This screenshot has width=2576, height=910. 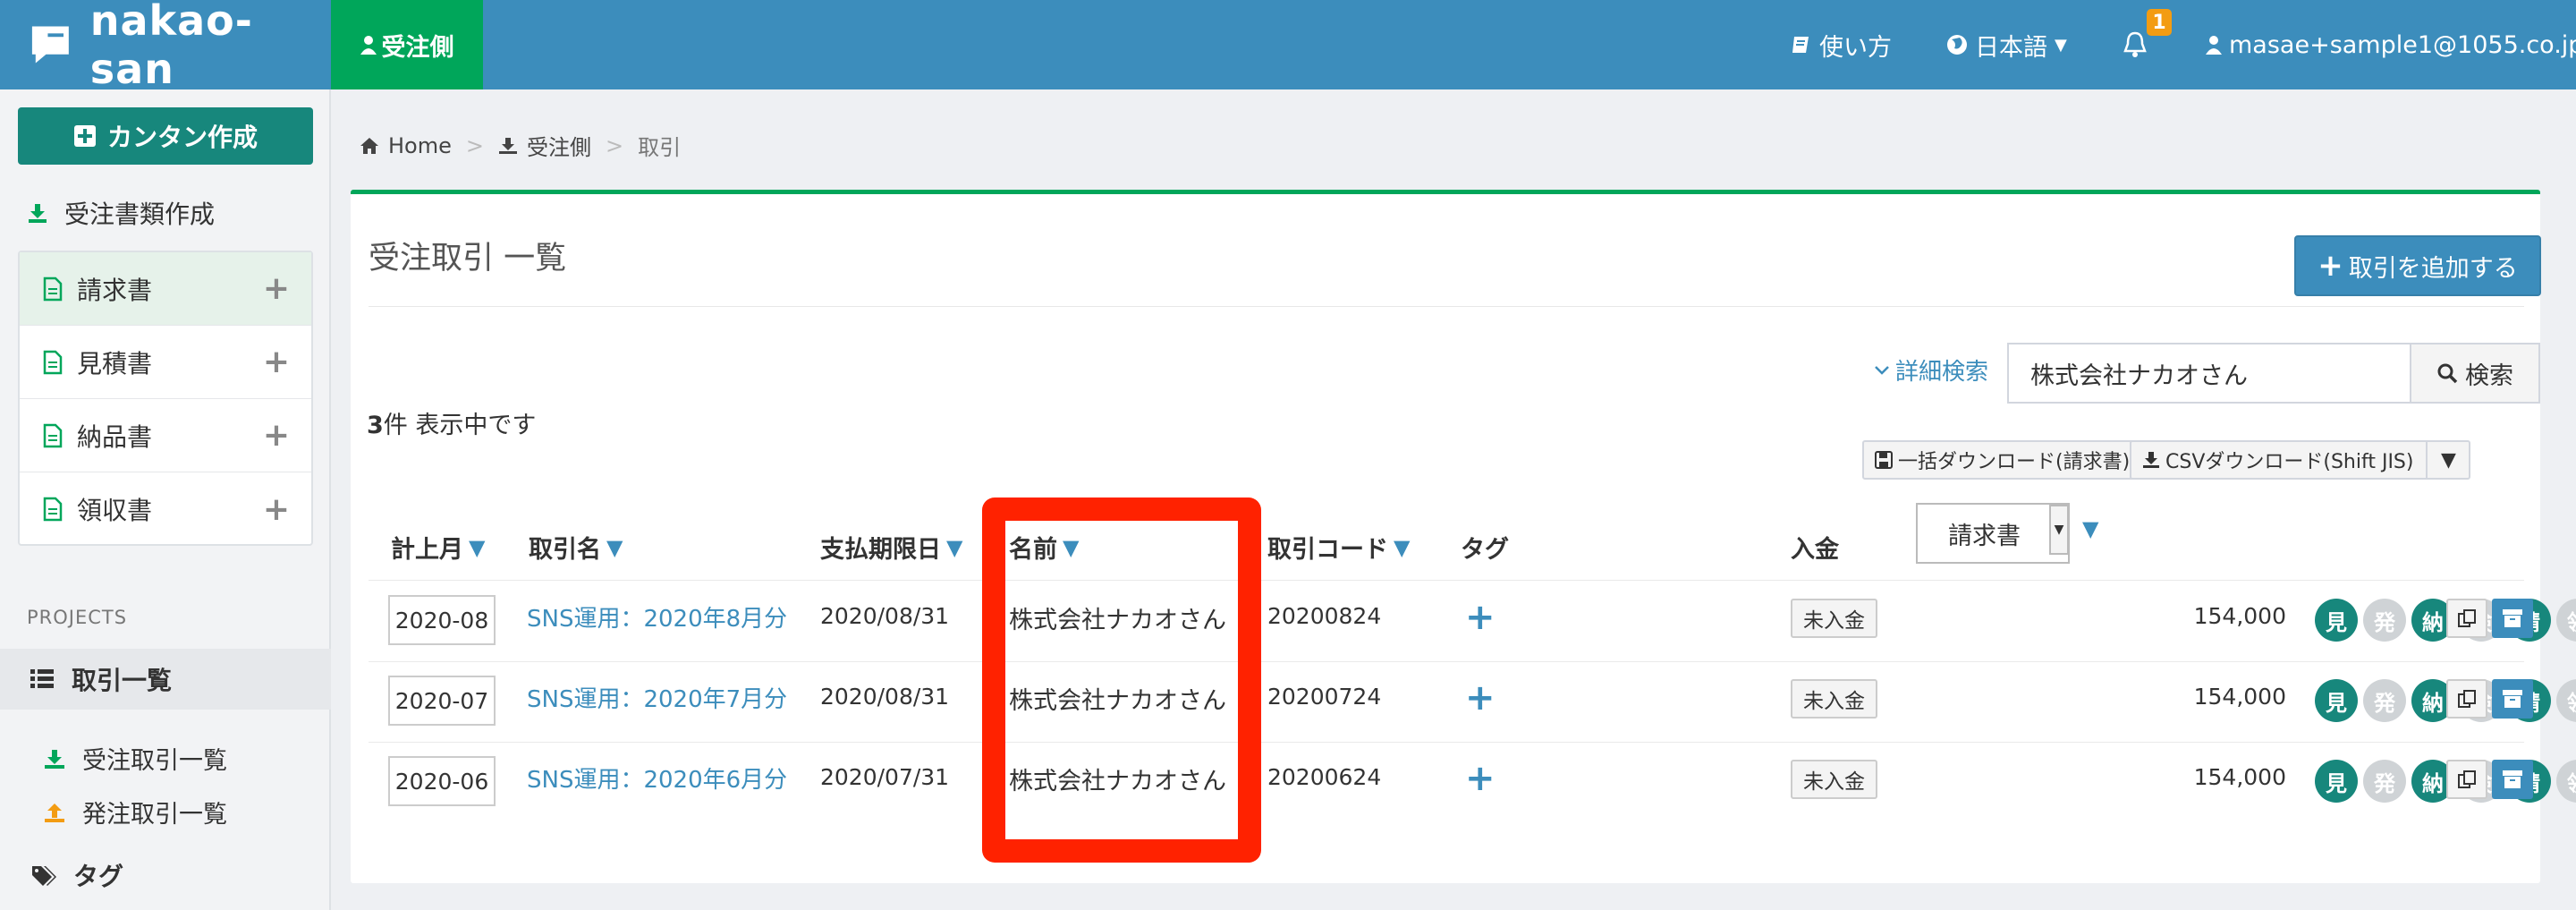 What do you see at coordinates (1121, 680) in the screenshot?
I see `highlight-annotation-box` at bounding box center [1121, 680].